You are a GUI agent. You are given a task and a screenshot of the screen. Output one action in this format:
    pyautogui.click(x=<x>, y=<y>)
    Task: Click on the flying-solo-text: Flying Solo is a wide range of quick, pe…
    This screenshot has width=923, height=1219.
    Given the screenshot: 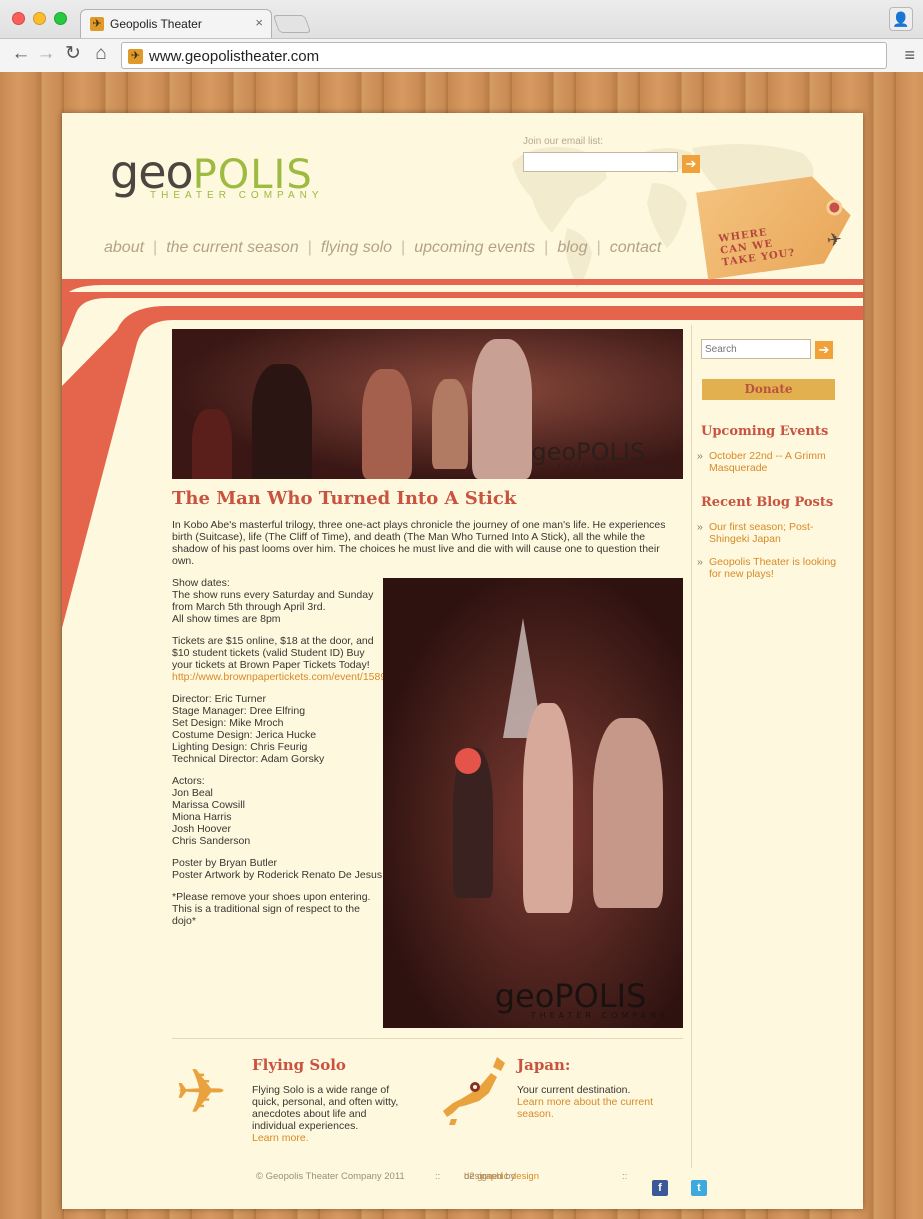 What is the action you would take?
    pyautogui.click(x=332, y=1114)
    